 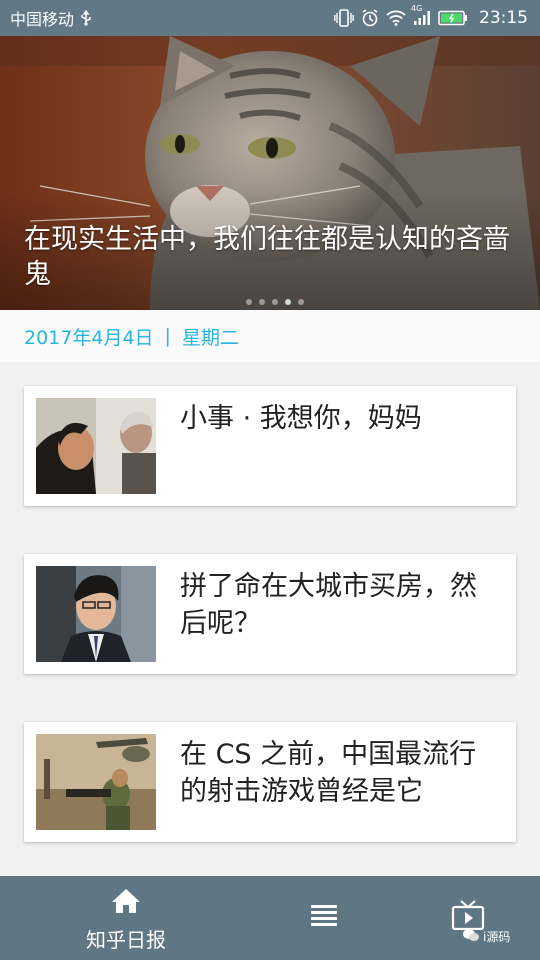 What do you see at coordinates (301, 418) in the screenshot?
I see `story-title: 小事 · 我想你，妈妈` at bounding box center [301, 418].